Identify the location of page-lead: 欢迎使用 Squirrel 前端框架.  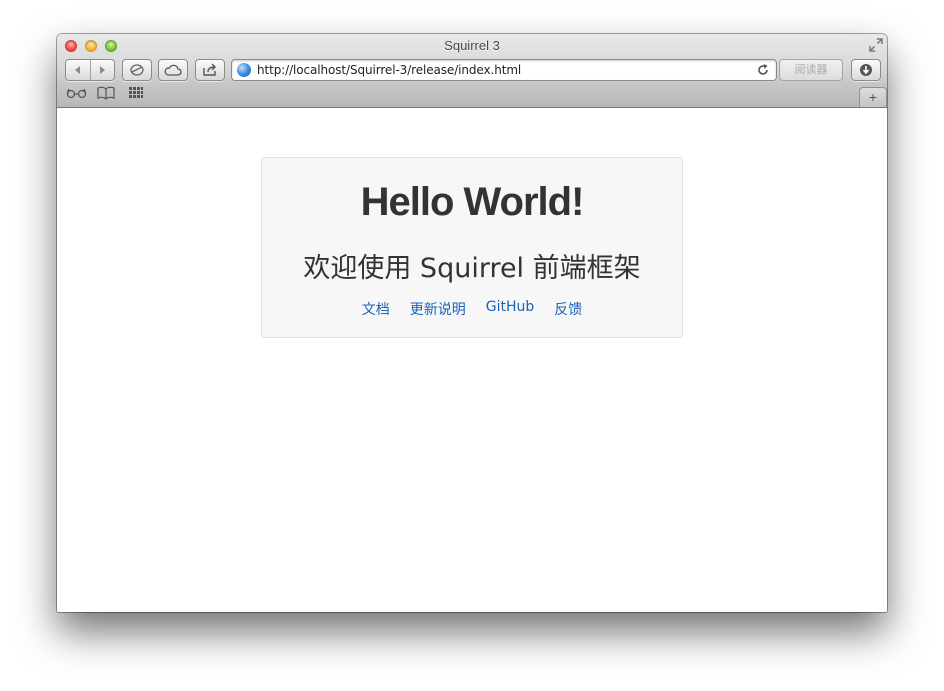
(472, 268).